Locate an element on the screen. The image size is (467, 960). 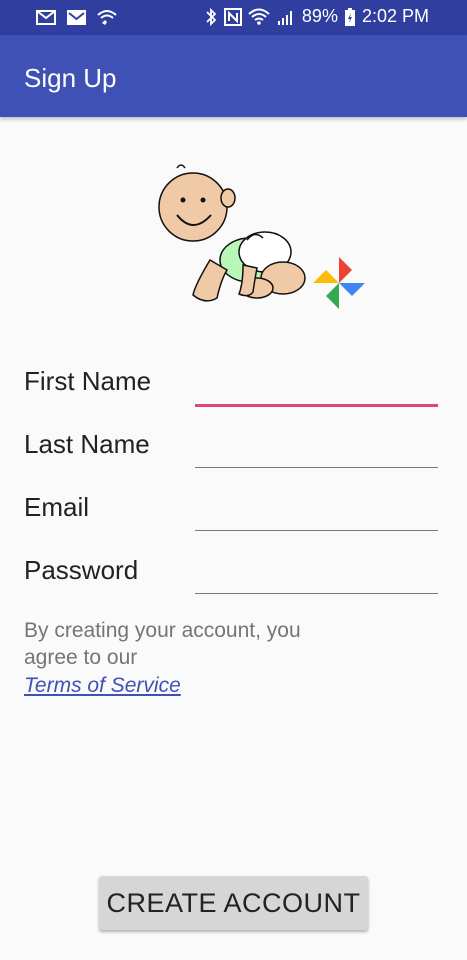
email-row: Email is located at coordinates (231, 517).